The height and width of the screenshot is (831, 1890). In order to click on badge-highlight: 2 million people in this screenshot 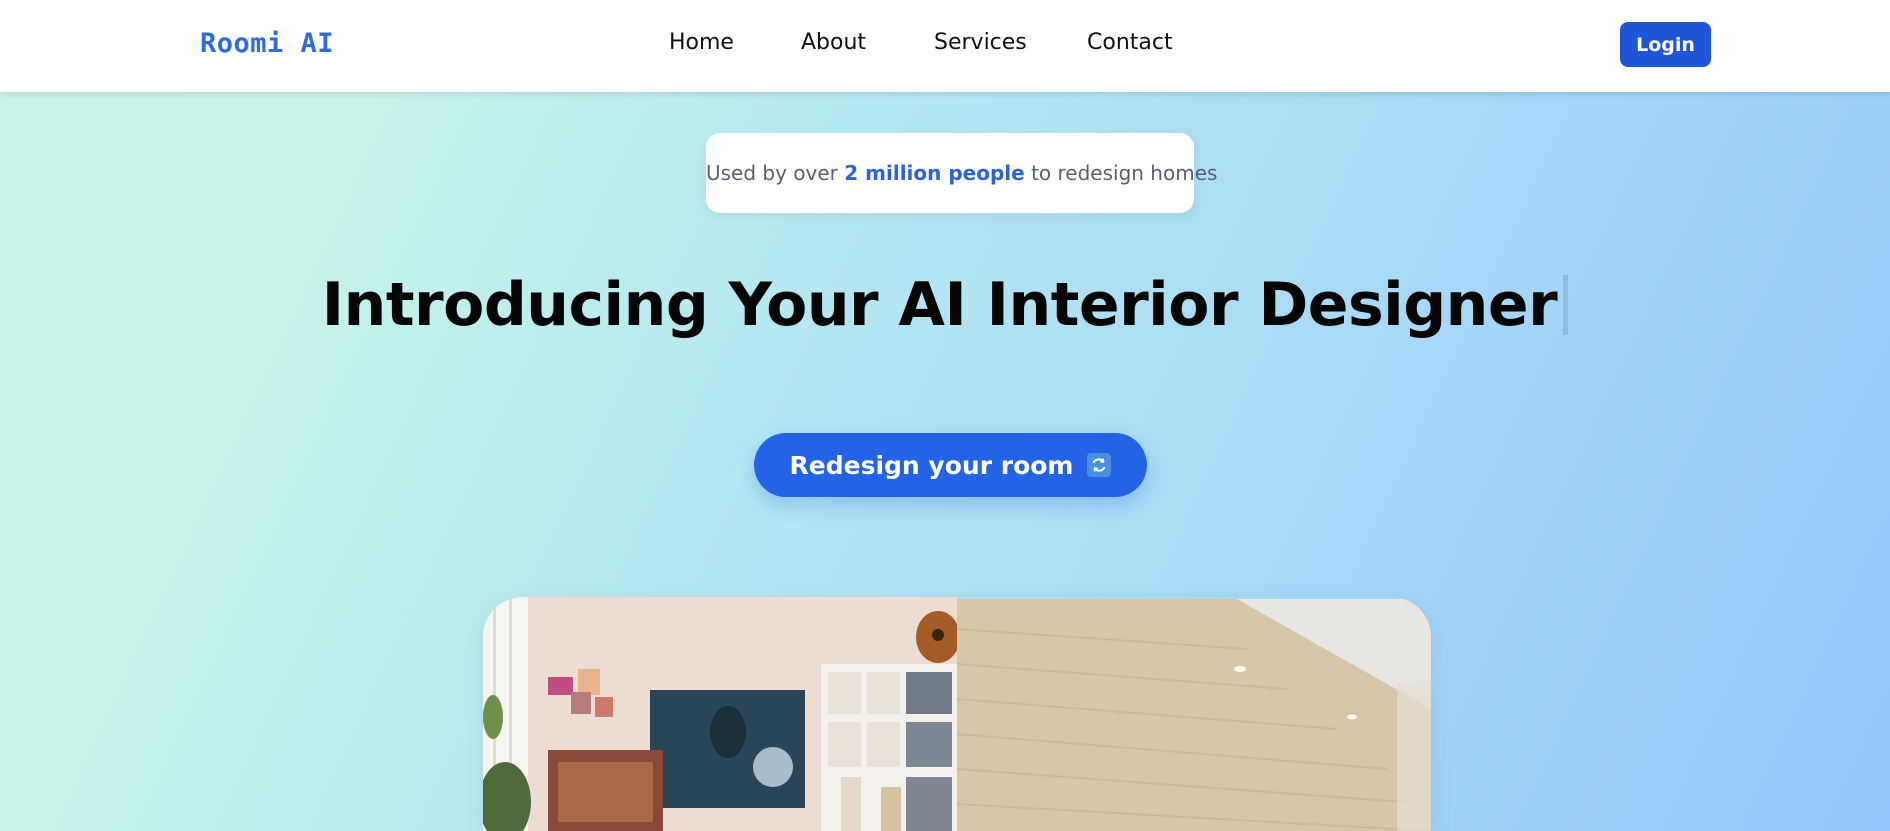, I will do `click(934, 173)`.